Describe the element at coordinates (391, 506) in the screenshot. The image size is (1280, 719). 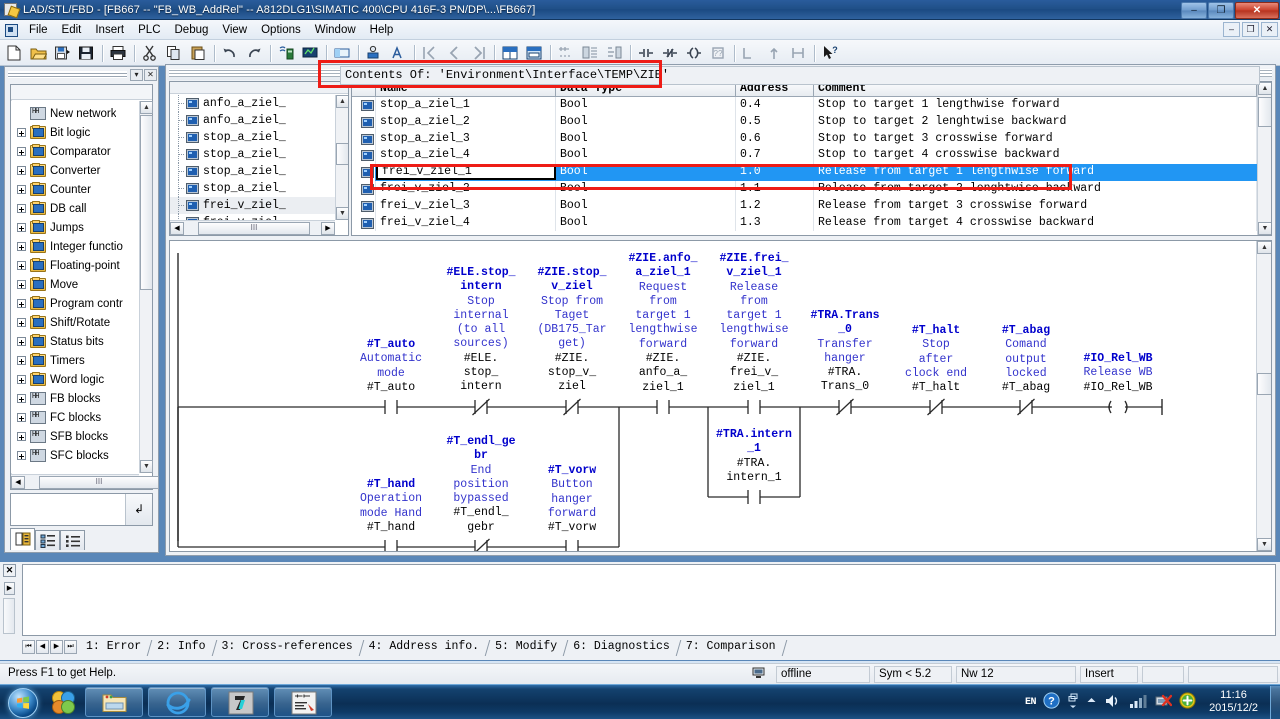
I see `ladder-element: #T_hand Operation mode Hand #T_hand` at that location.